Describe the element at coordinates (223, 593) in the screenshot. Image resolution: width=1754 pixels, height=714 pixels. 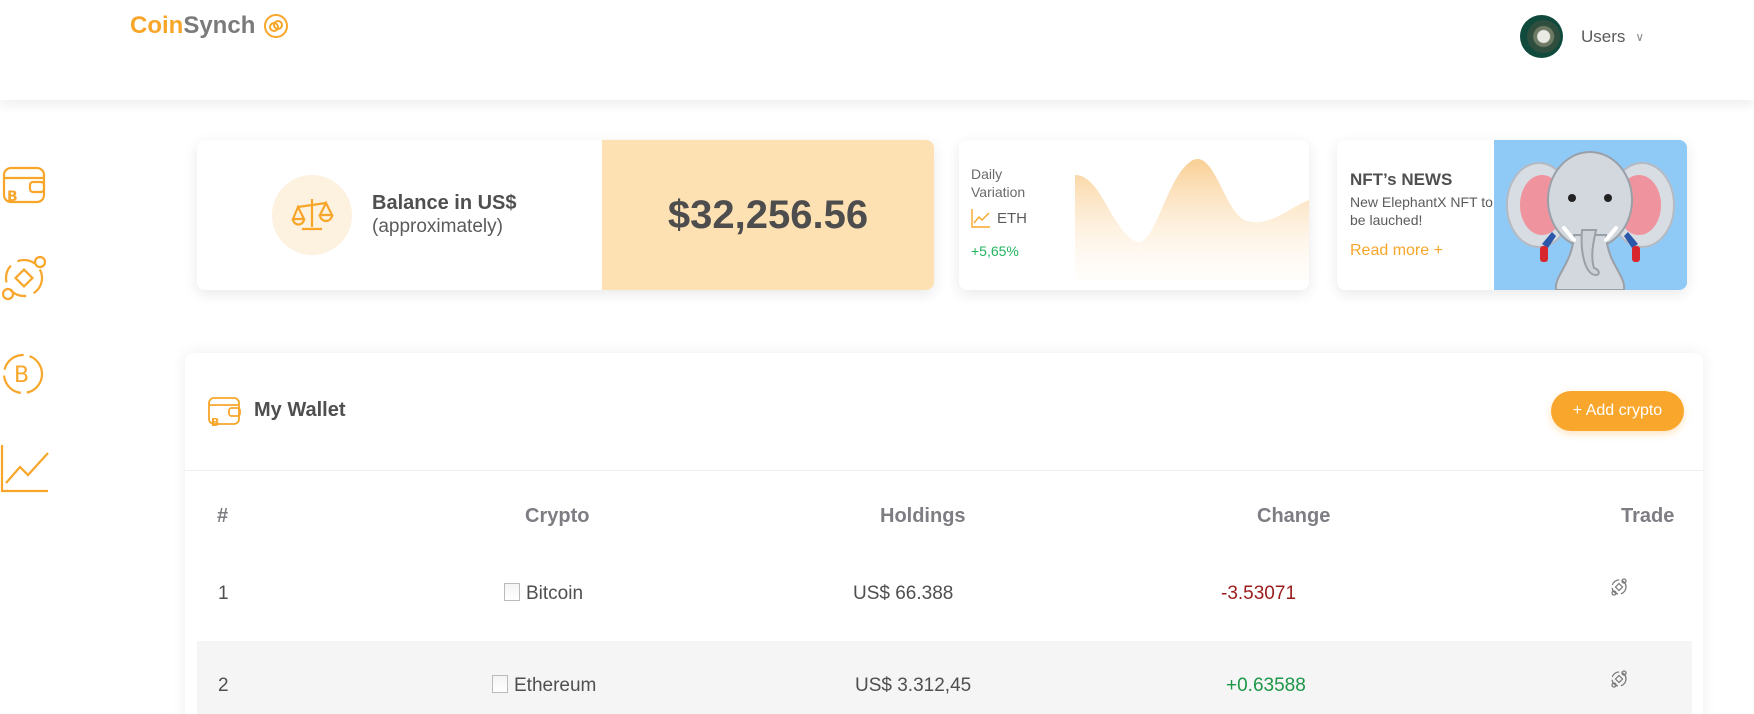
I see `row-index: 1` at that location.